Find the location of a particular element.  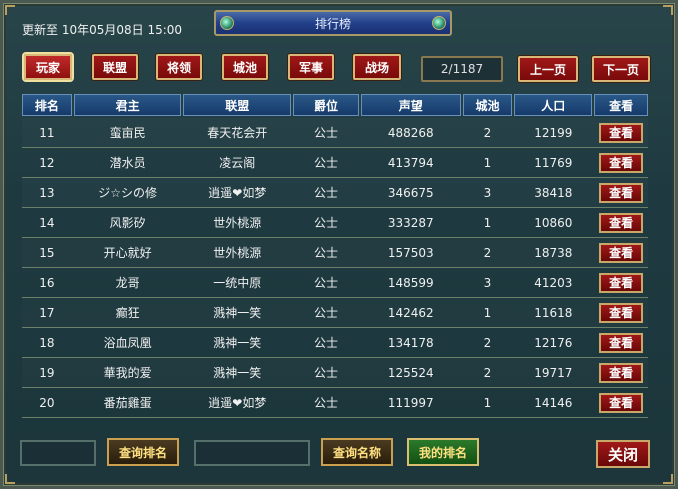

population-cell: 11769 is located at coordinates (553, 162).